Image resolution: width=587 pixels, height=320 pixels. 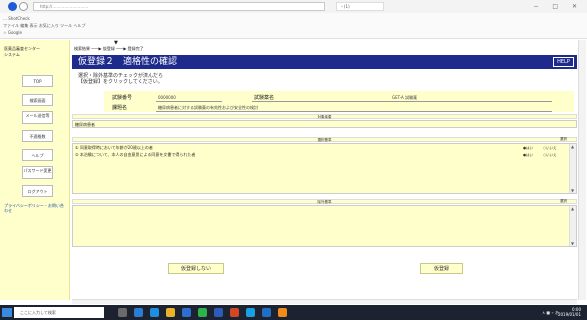 I want to click on selection-column-label: 選択, so click(x=563, y=139).